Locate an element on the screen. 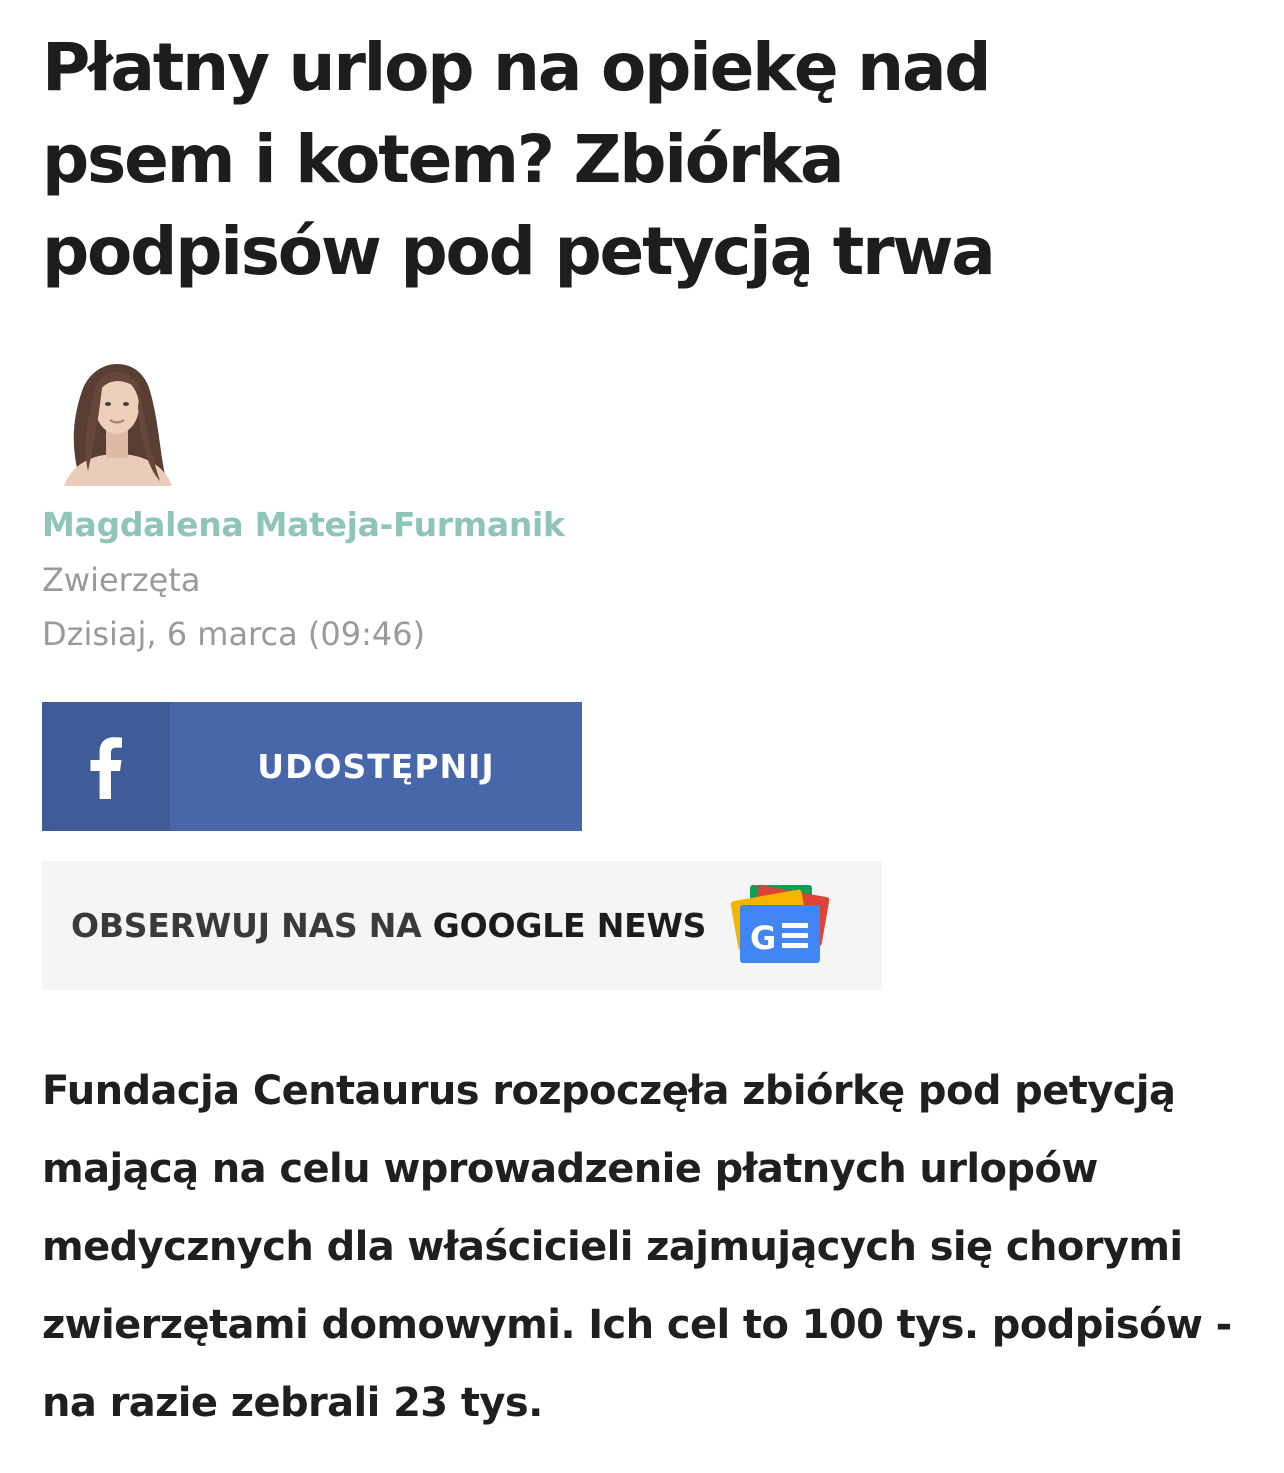 The image size is (1284, 1473). author-name-link: Magdalena Mateja-Furmanik is located at coordinates (303, 525).